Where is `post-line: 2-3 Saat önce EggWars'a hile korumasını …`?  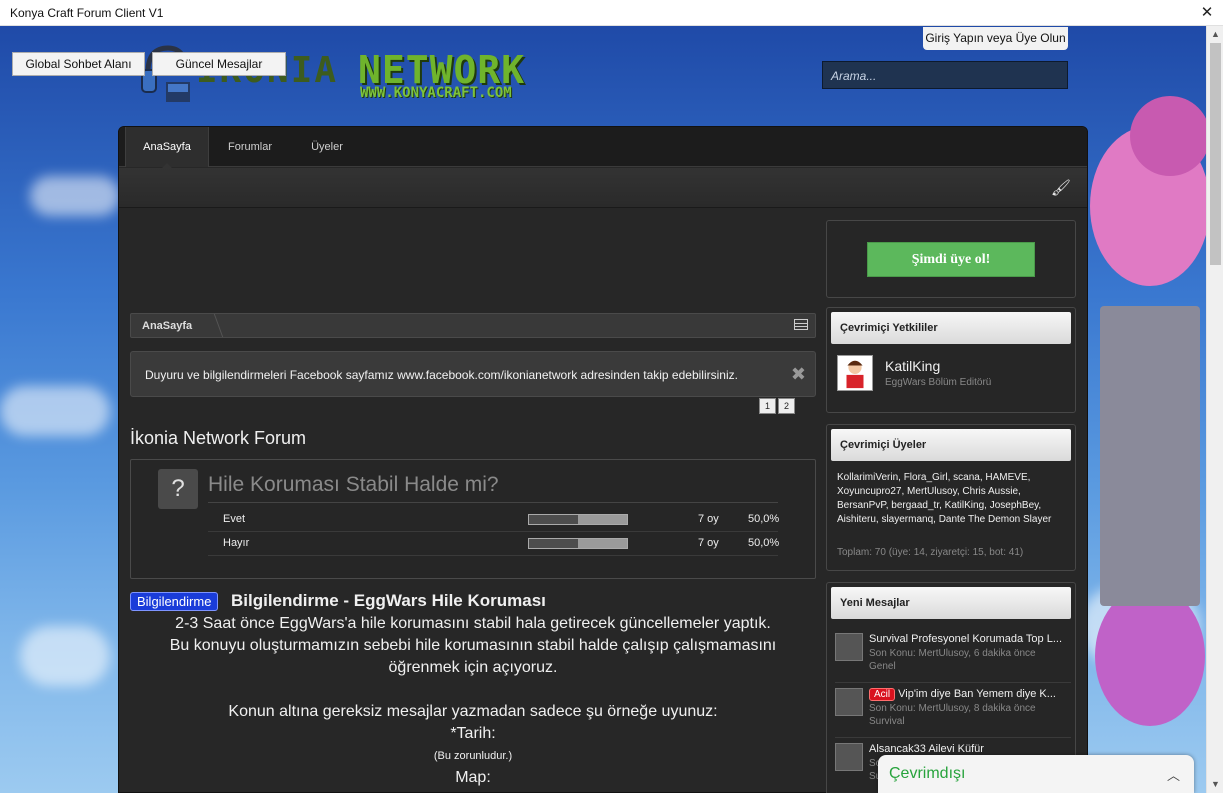
post-line: 2-3 Saat önce EggWars'a hile korumasını … is located at coordinates (473, 623).